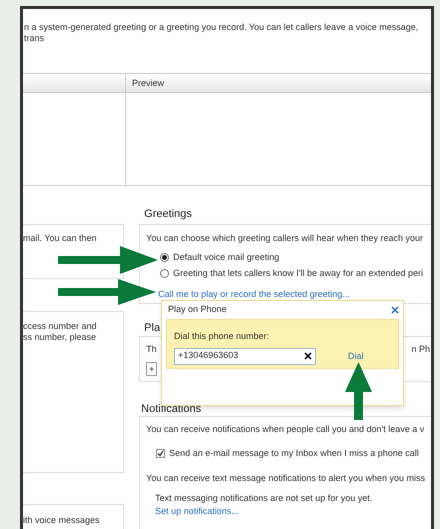 This screenshot has height=529, width=440. What do you see at coordinates (285, 238) in the screenshot?
I see `greetings-description: You can choose which greeting callers will hear when they reach your` at bounding box center [285, 238].